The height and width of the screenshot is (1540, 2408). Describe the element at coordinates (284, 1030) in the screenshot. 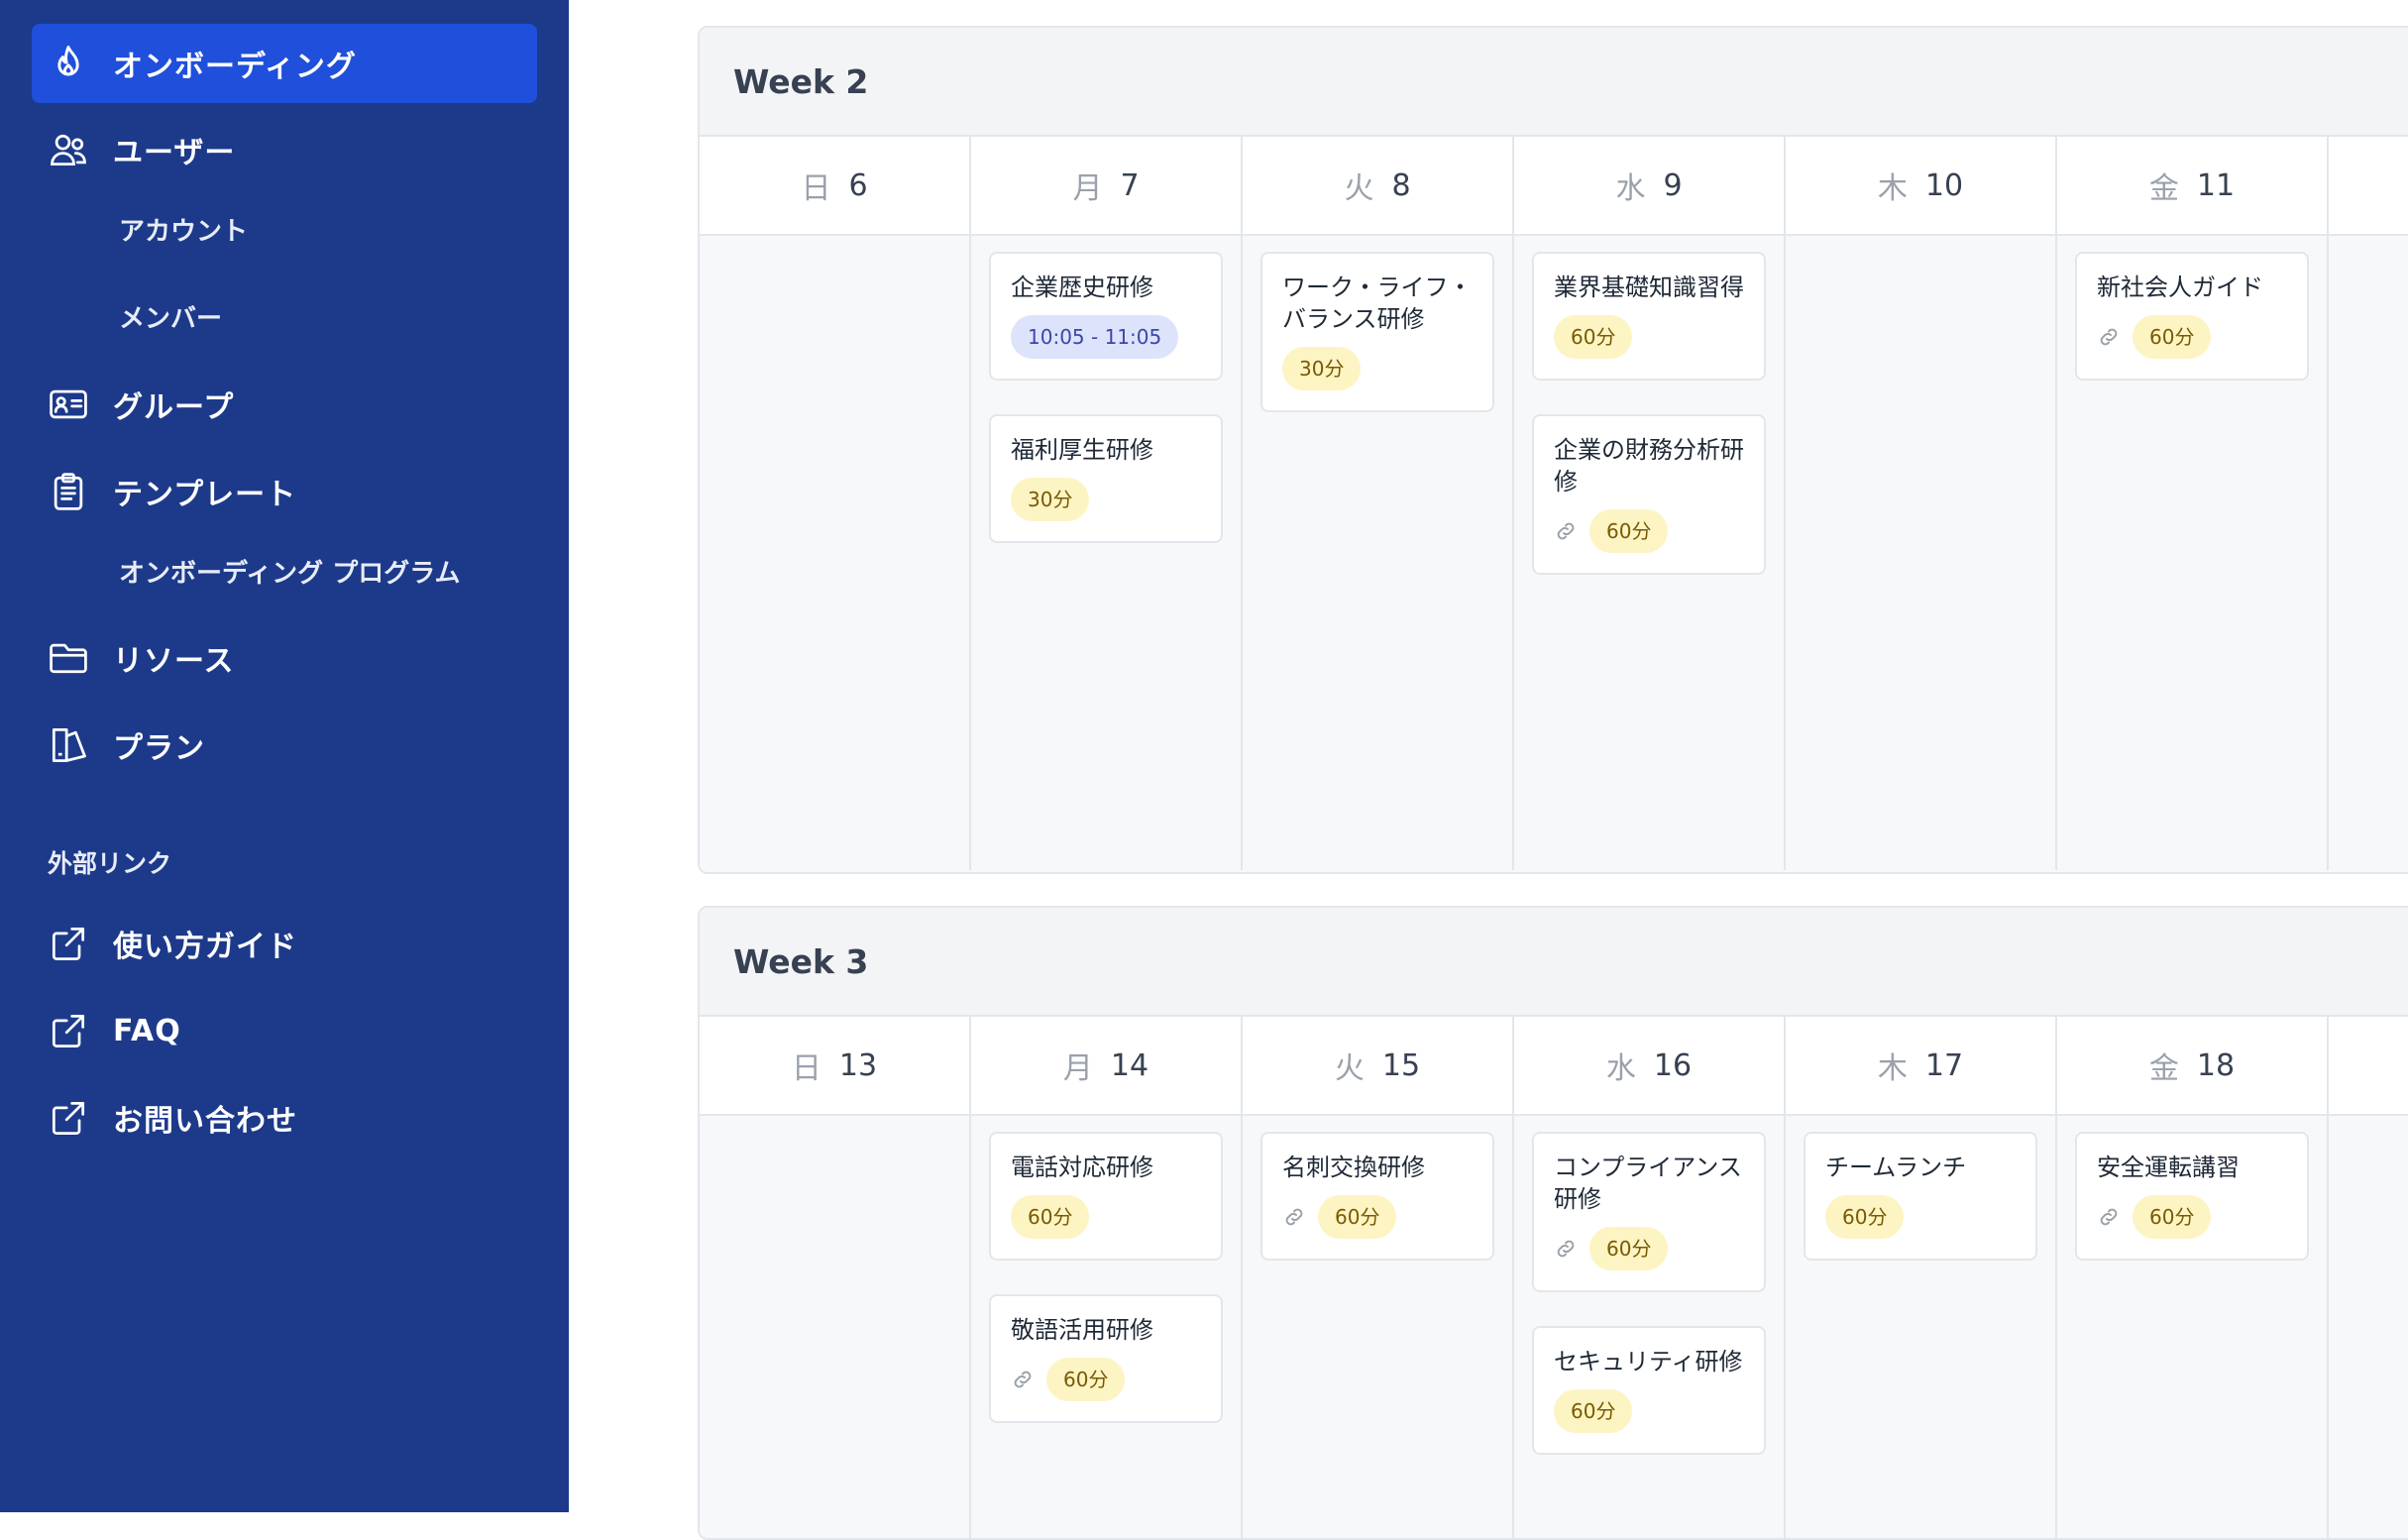

I see `nav-faq: FAQ` at that location.